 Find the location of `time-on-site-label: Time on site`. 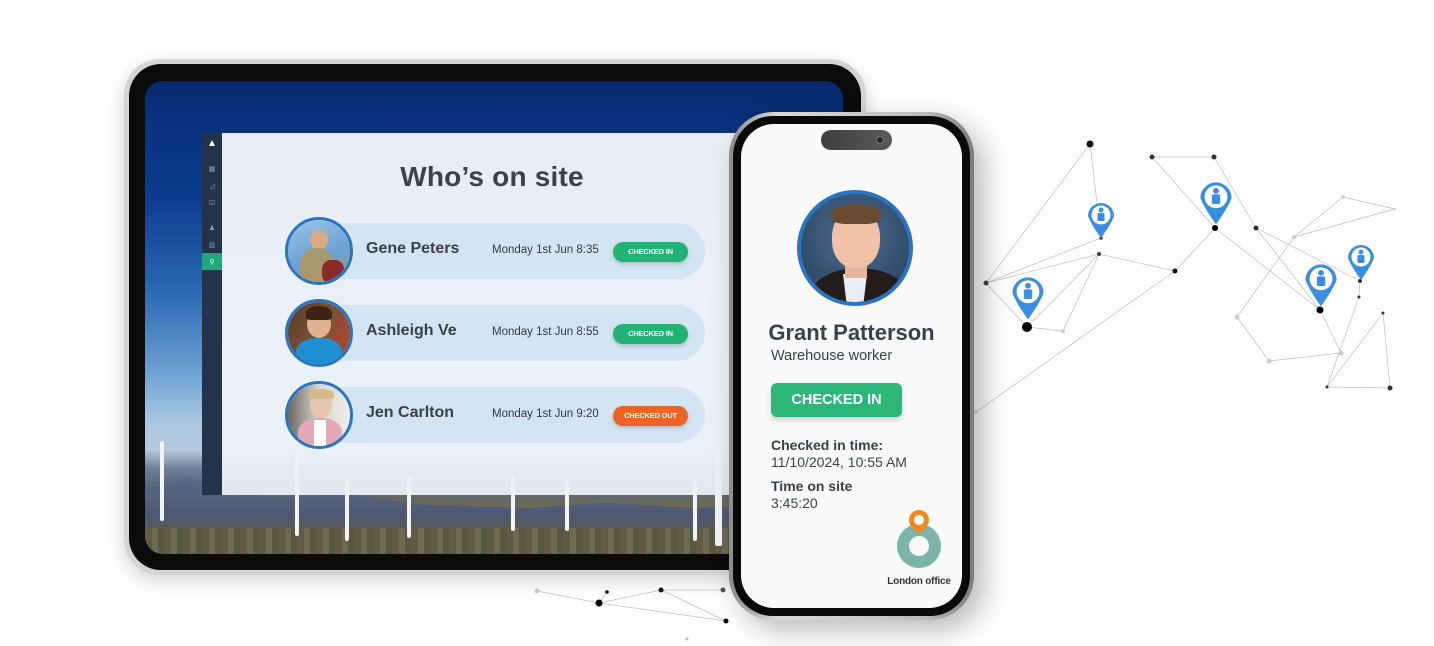

time-on-site-label: Time on site is located at coordinates (812, 486).